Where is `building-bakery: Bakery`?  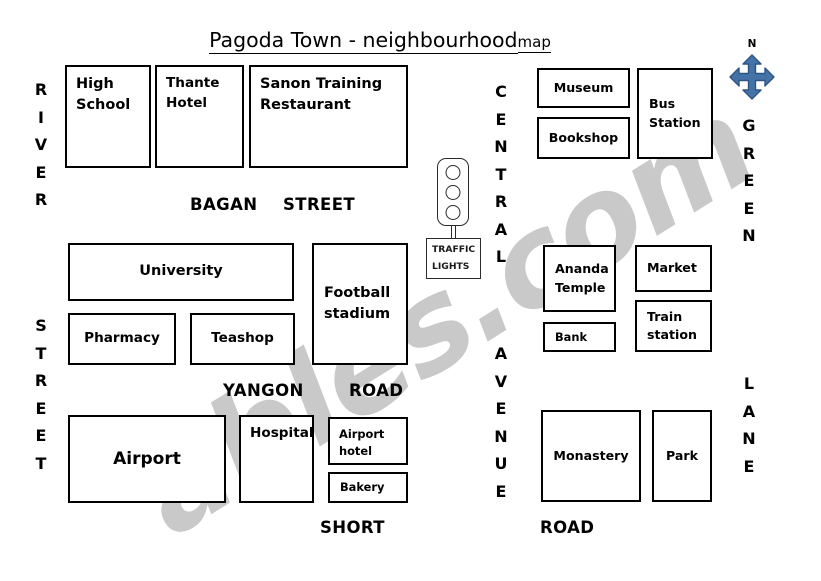
building-bakery: Bakery is located at coordinates (368, 487).